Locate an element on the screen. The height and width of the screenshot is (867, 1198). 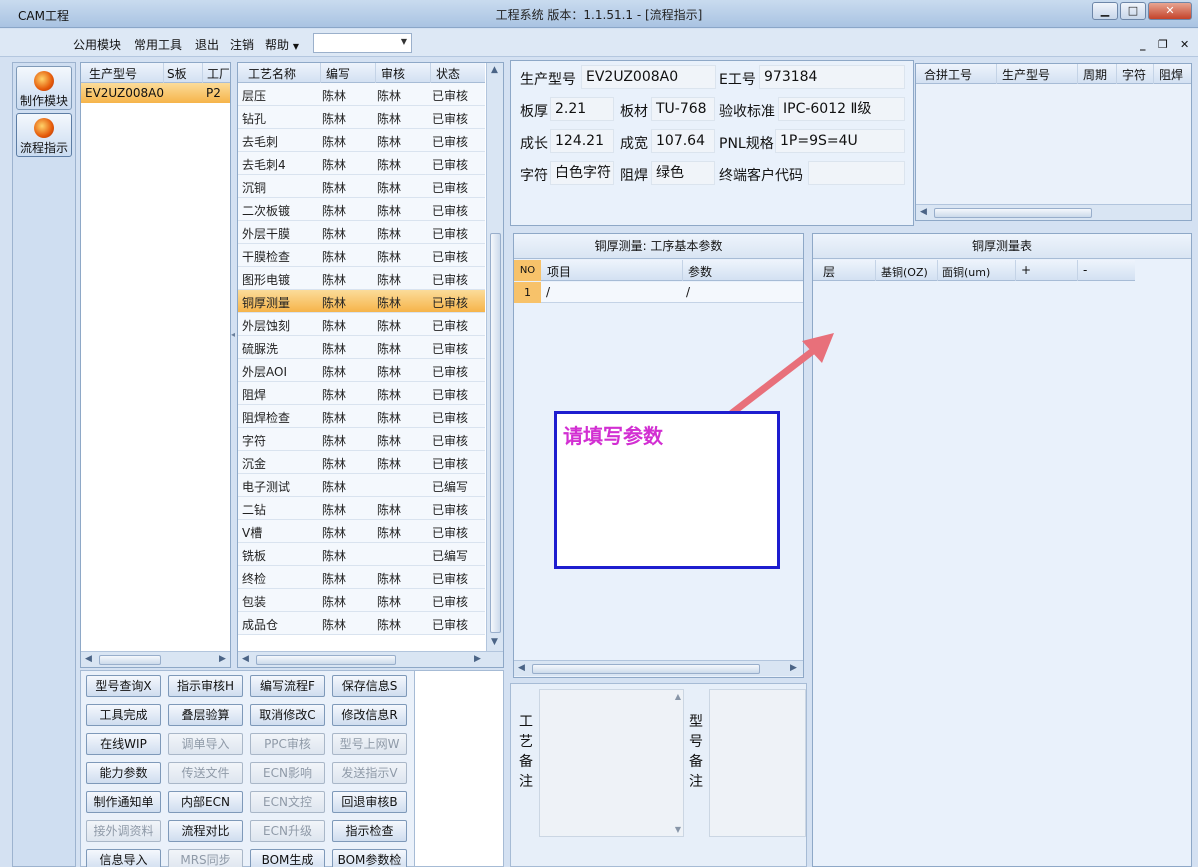
menu-common-tools: 常用工具 is located at coordinates (158, 44).